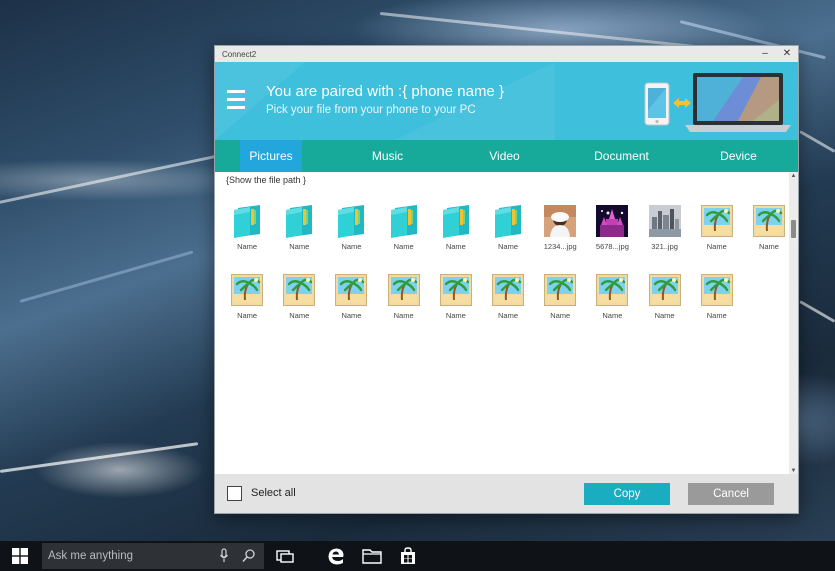 The image size is (835, 571). I want to click on paired-status: You are paired with :{ phone name }, so click(385, 91).